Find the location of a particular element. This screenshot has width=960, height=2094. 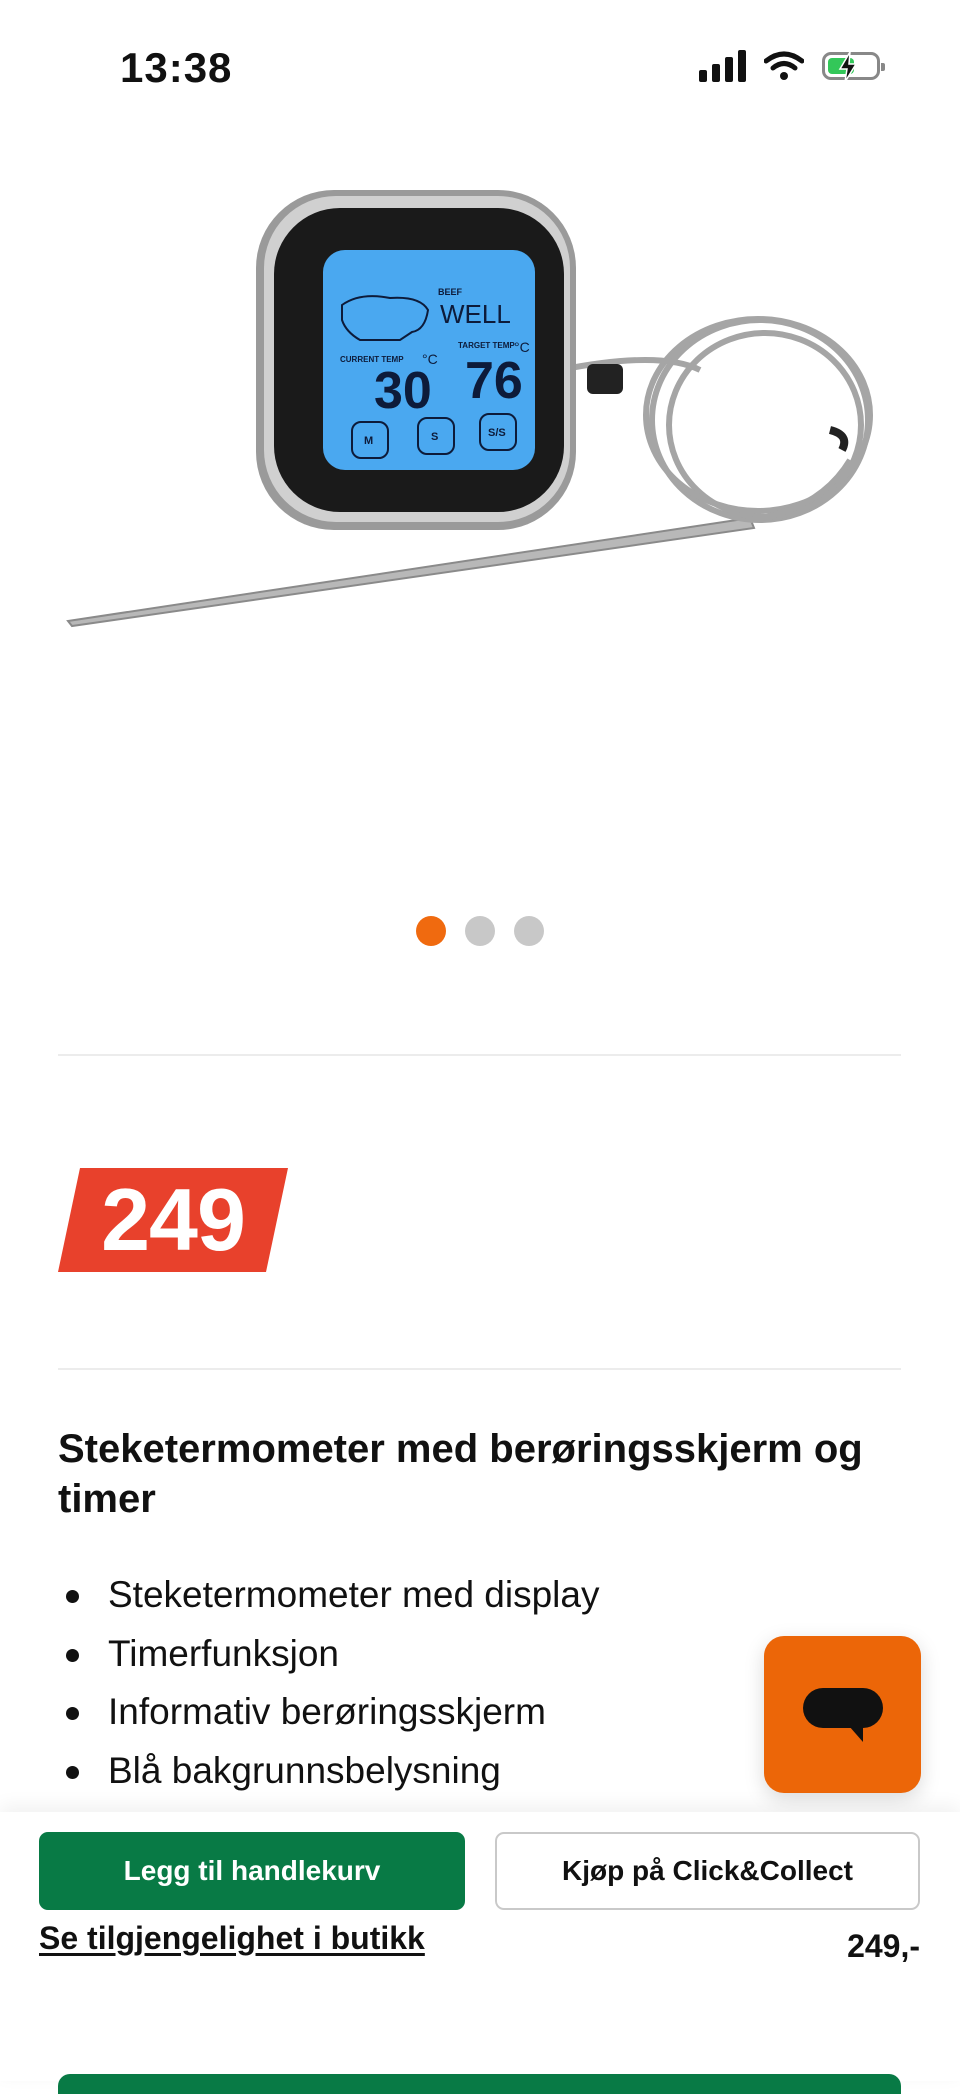

status-icons is located at coordinates (792, 66).